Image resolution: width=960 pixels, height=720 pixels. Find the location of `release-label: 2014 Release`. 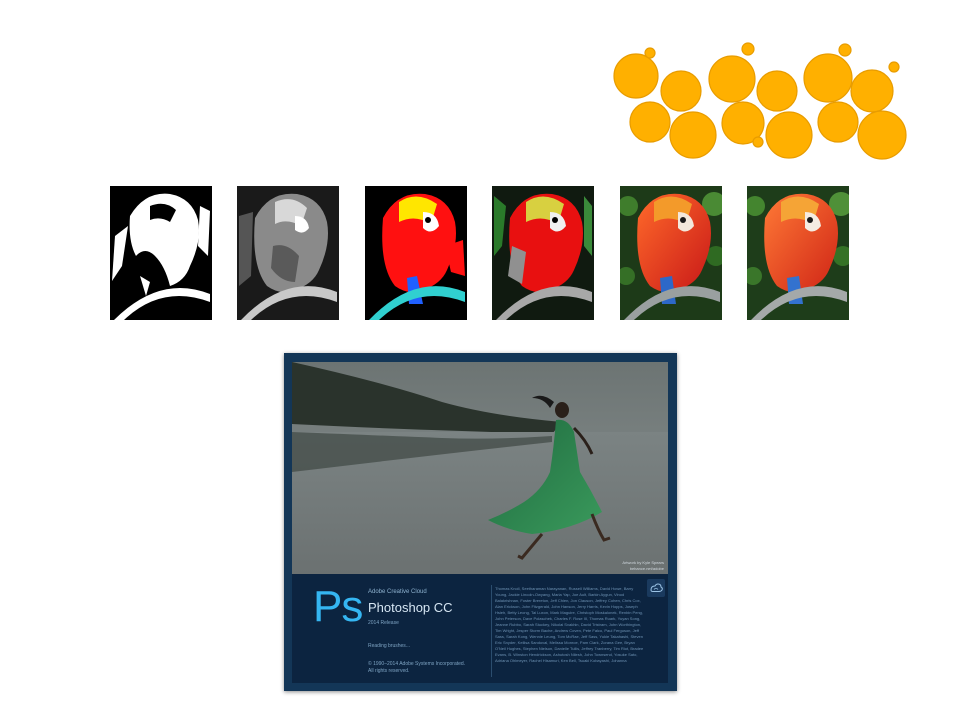

release-label: 2014 Release is located at coordinates (383, 623).